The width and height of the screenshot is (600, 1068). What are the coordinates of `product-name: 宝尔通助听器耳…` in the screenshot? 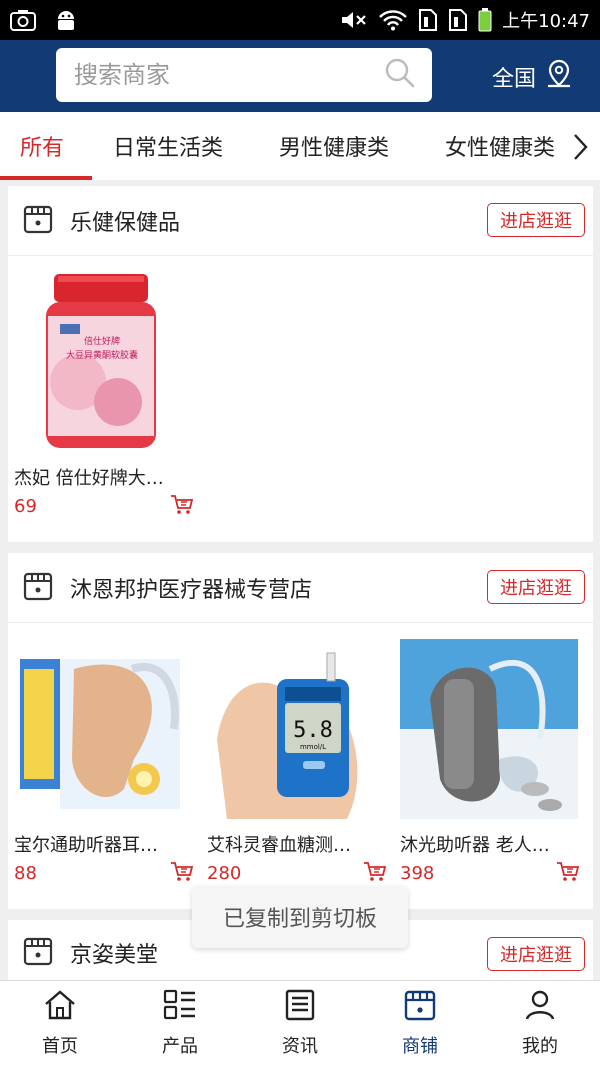 It's located at (86, 845).